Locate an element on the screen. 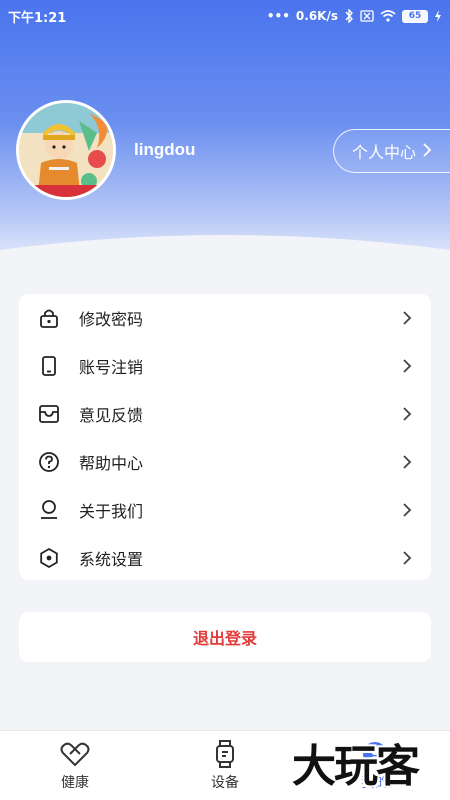 The width and height of the screenshot is (450, 800). menu-item-feedback: 意见反馈 is located at coordinates (225, 414).